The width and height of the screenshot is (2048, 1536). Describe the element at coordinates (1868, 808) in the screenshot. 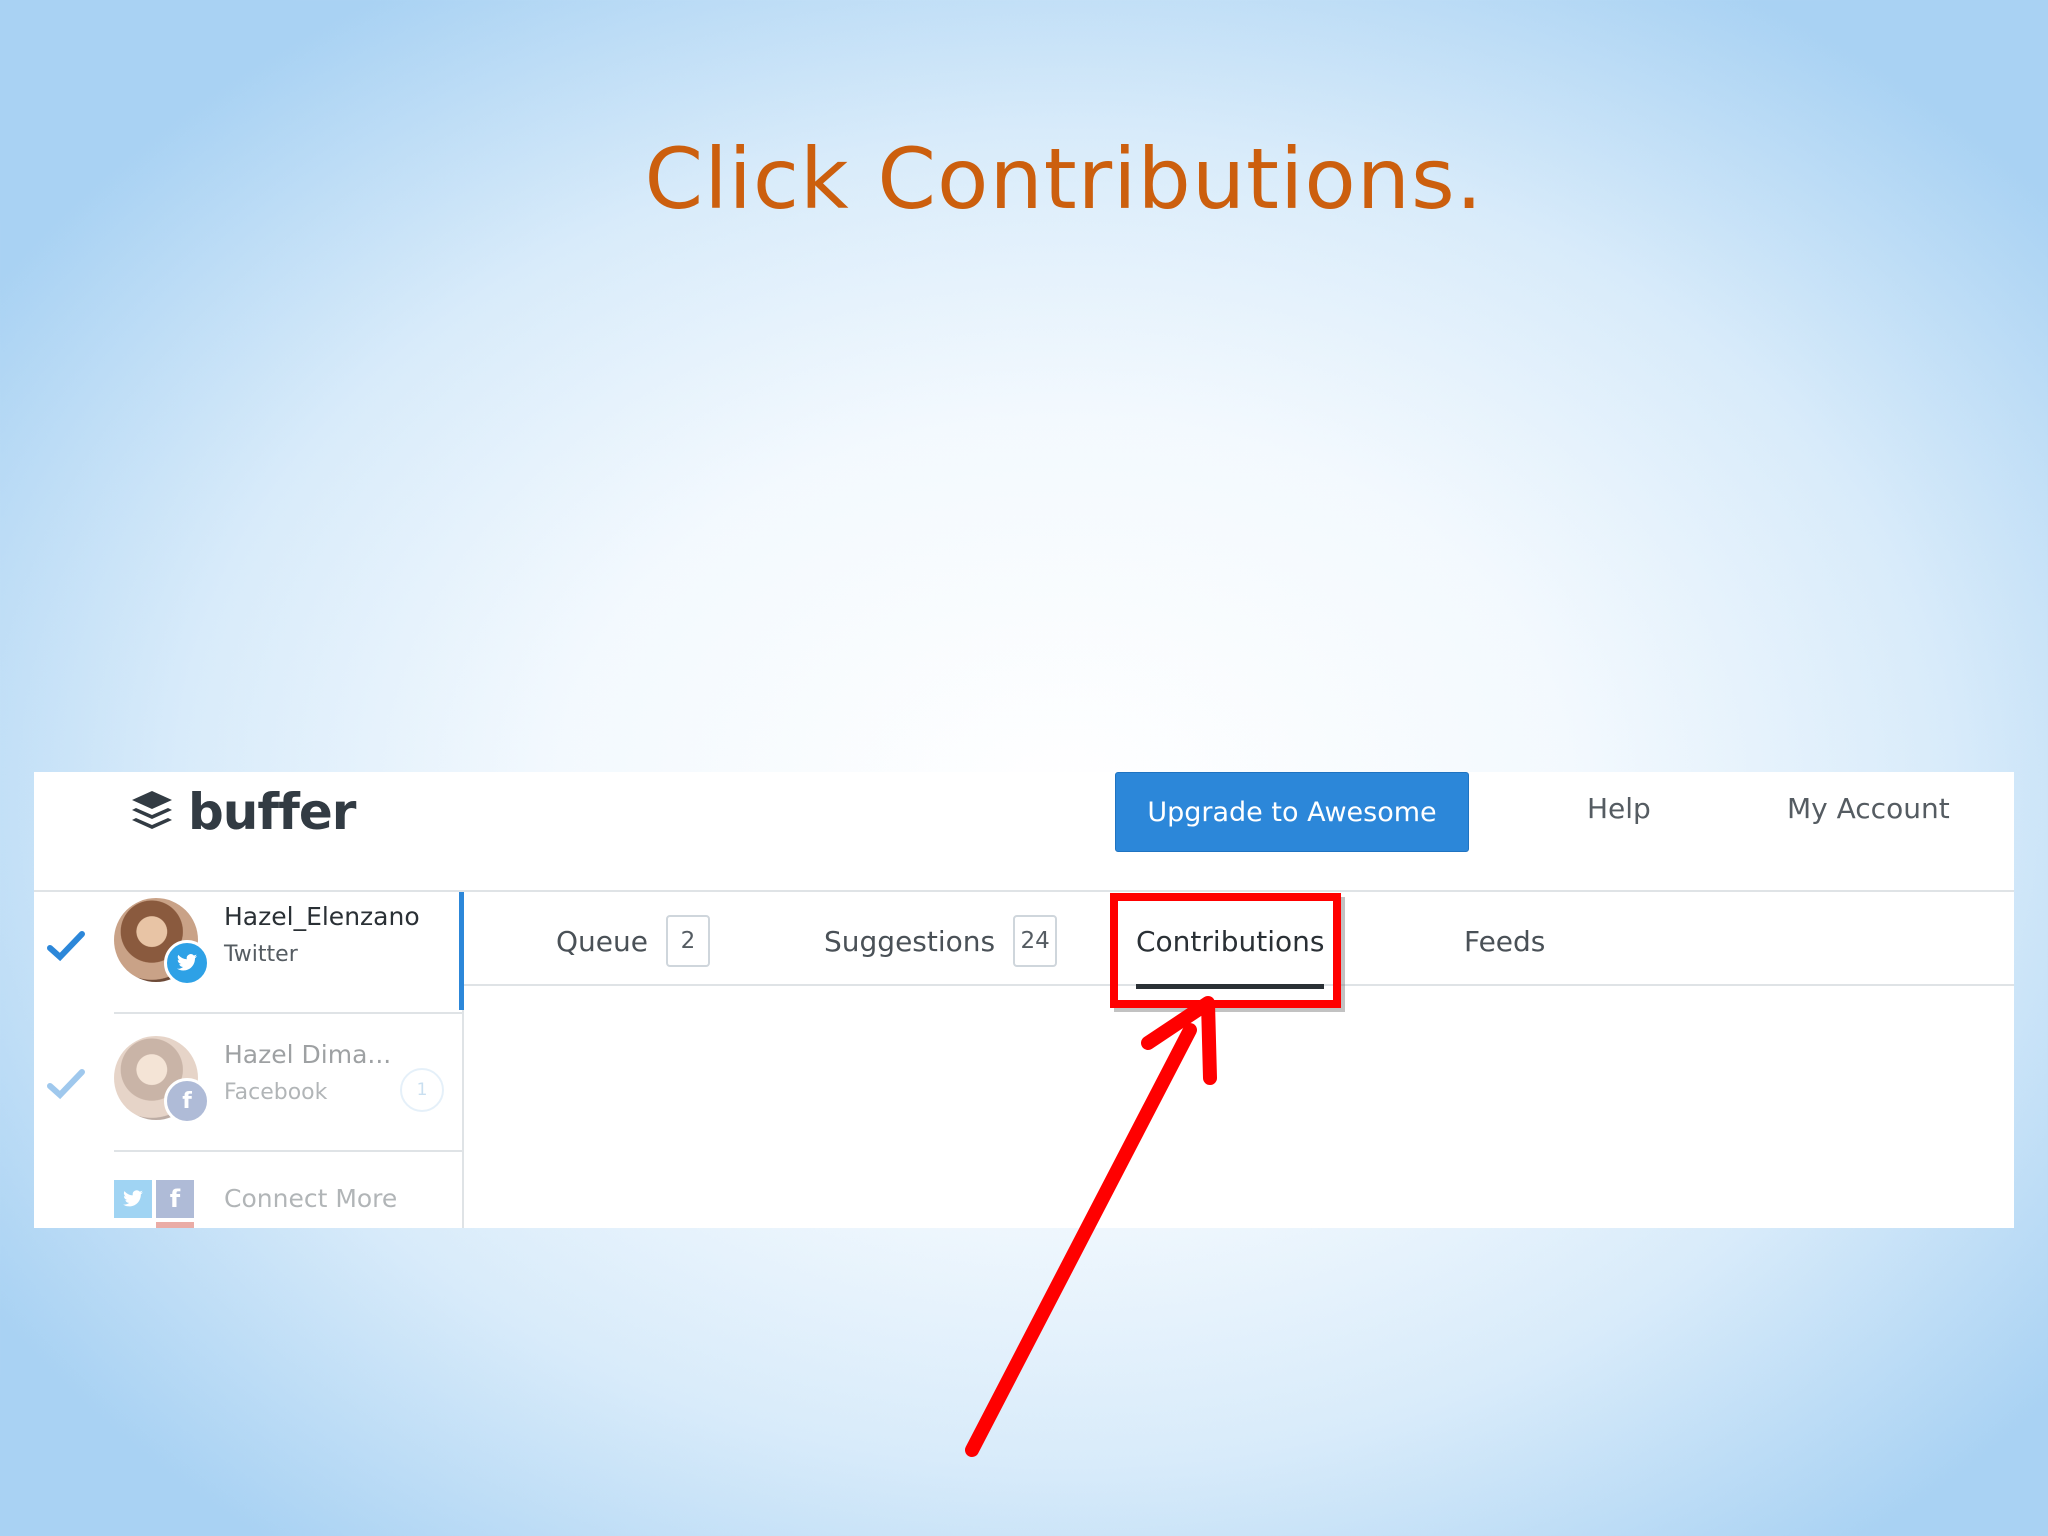

I see `my-account-link: My Account` at that location.